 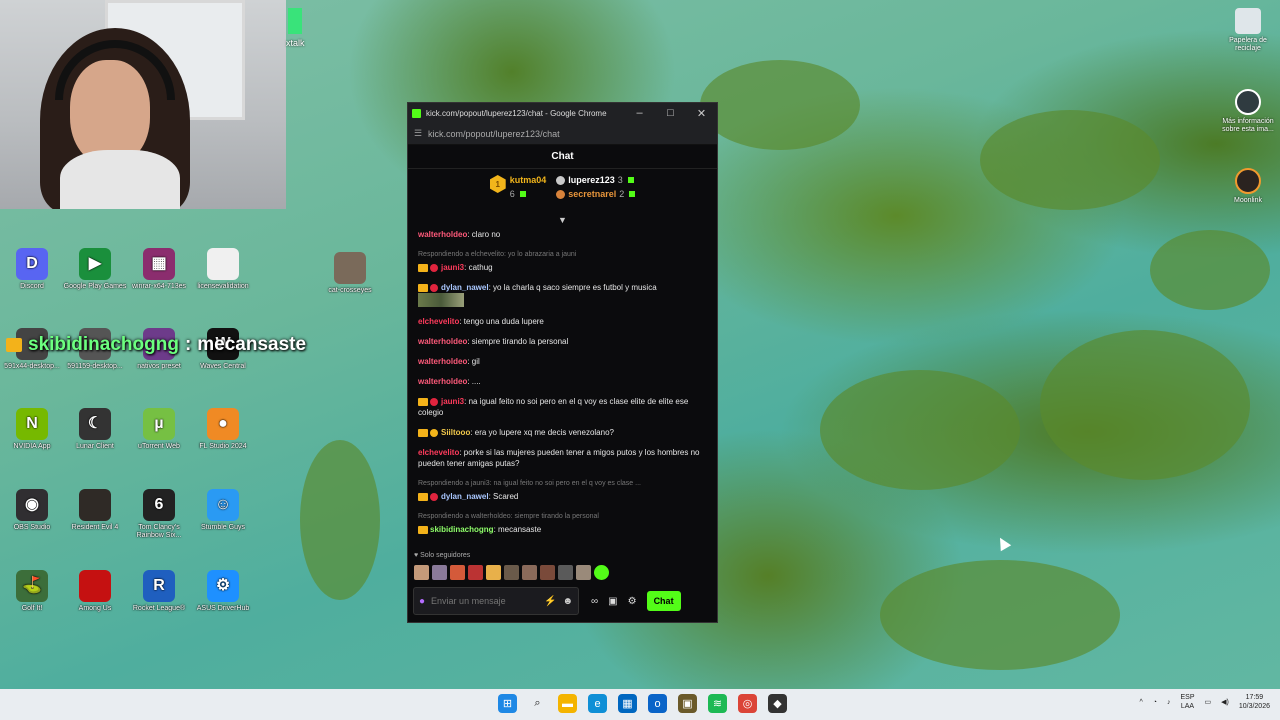 What do you see at coordinates (1208, 702) in the screenshot?
I see `display-icon: ▭` at bounding box center [1208, 702].